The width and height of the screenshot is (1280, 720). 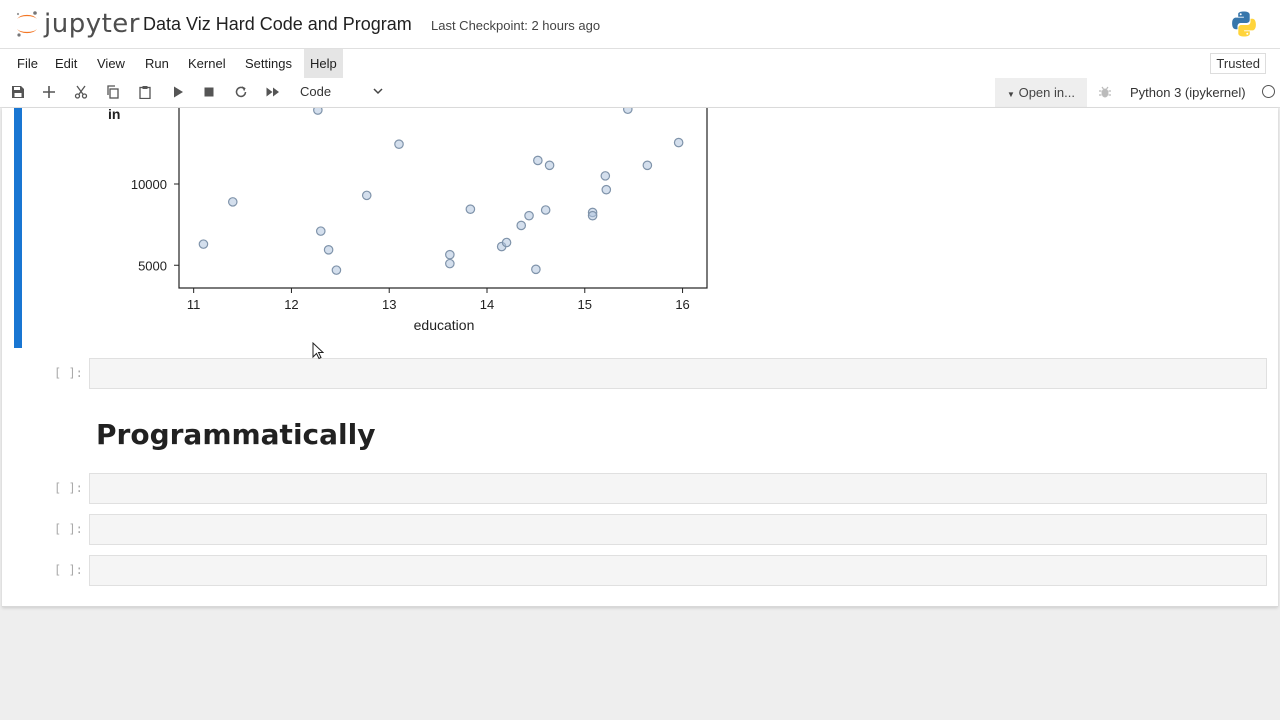 What do you see at coordinates (194, 304) in the screenshot?
I see `x-tick-label: 11` at bounding box center [194, 304].